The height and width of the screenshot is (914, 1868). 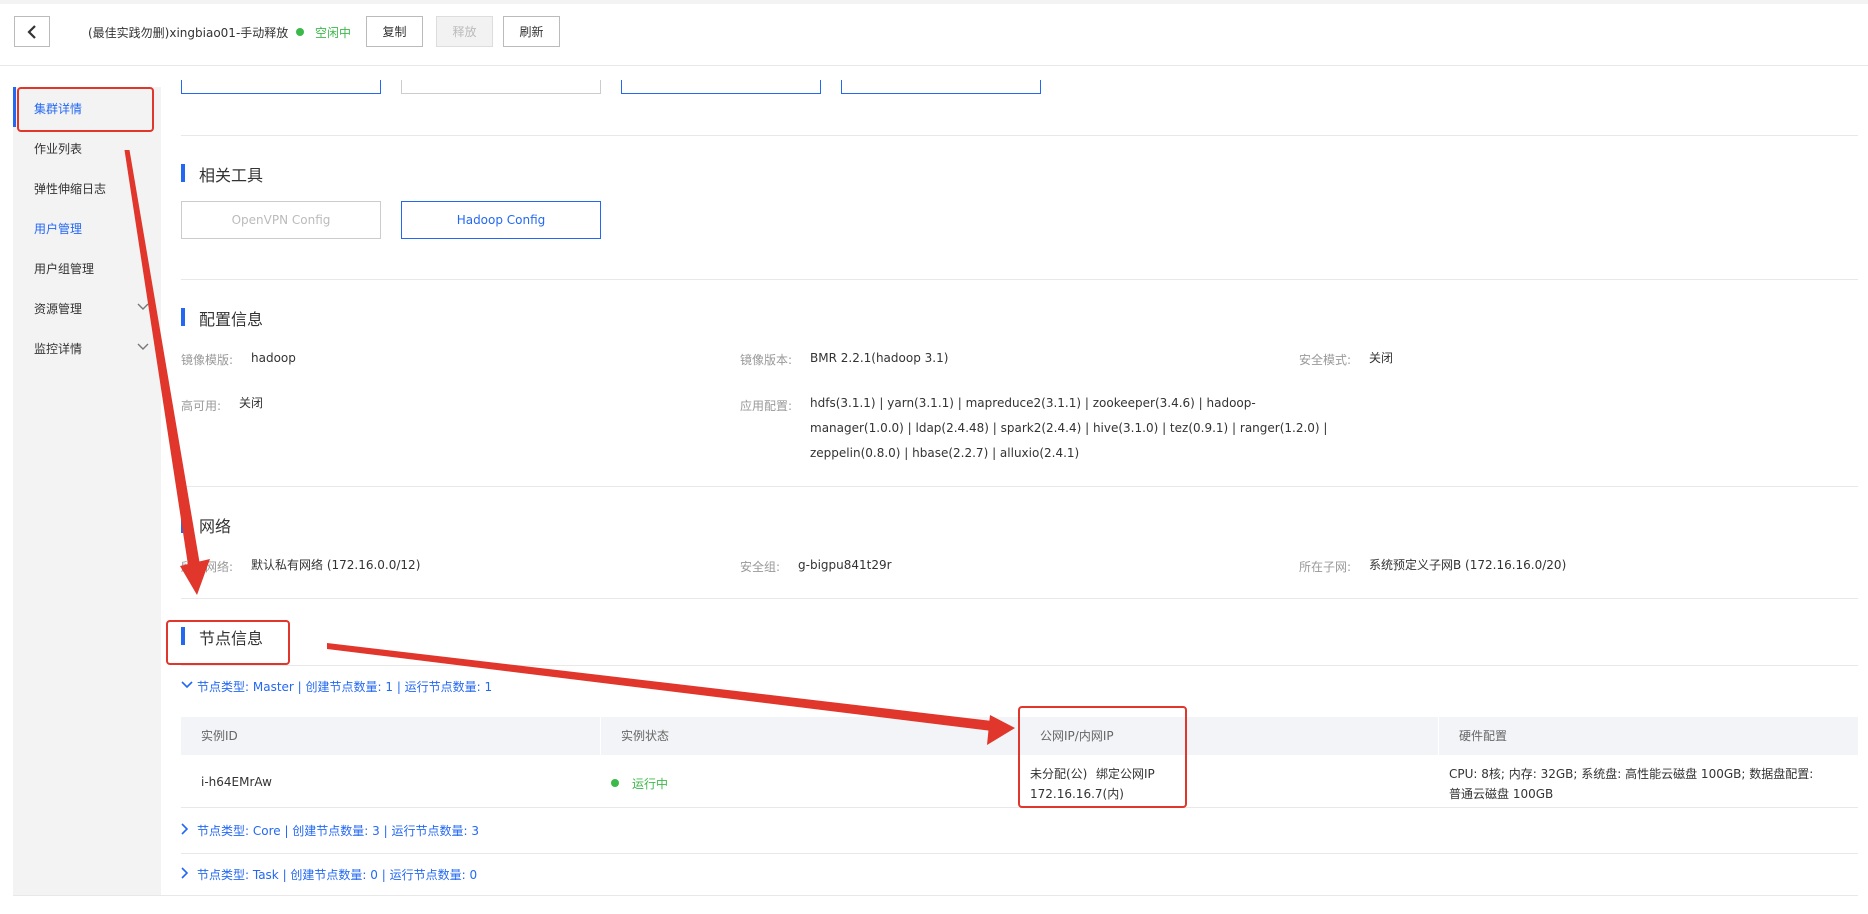 What do you see at coordinates (1325, 360) in the screenshot?
I see `security-mode-label: 安全模式:` at bounding box center [1325, 360].